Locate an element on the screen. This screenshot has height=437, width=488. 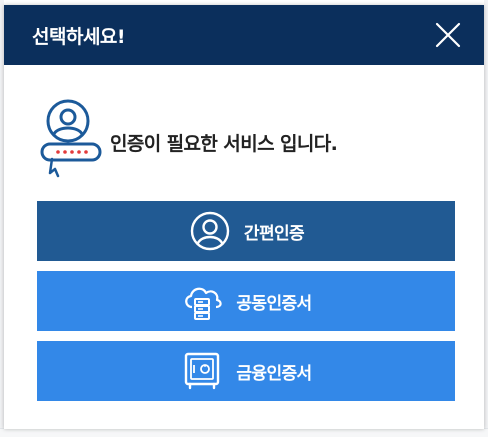
joint-certificate-button: 공동인증서 is located at coordinates (246, 301).